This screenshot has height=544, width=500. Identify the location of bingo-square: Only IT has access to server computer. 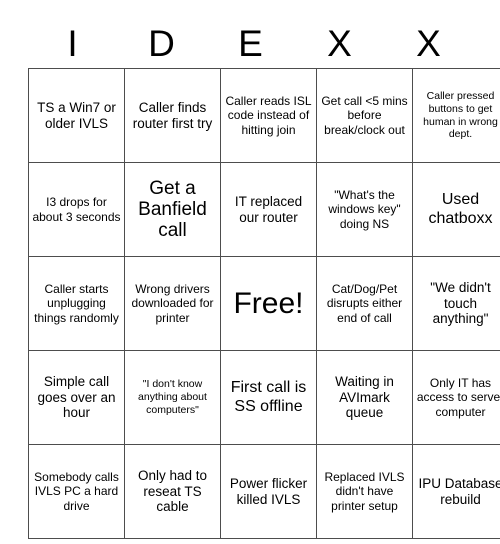
(456, 397).